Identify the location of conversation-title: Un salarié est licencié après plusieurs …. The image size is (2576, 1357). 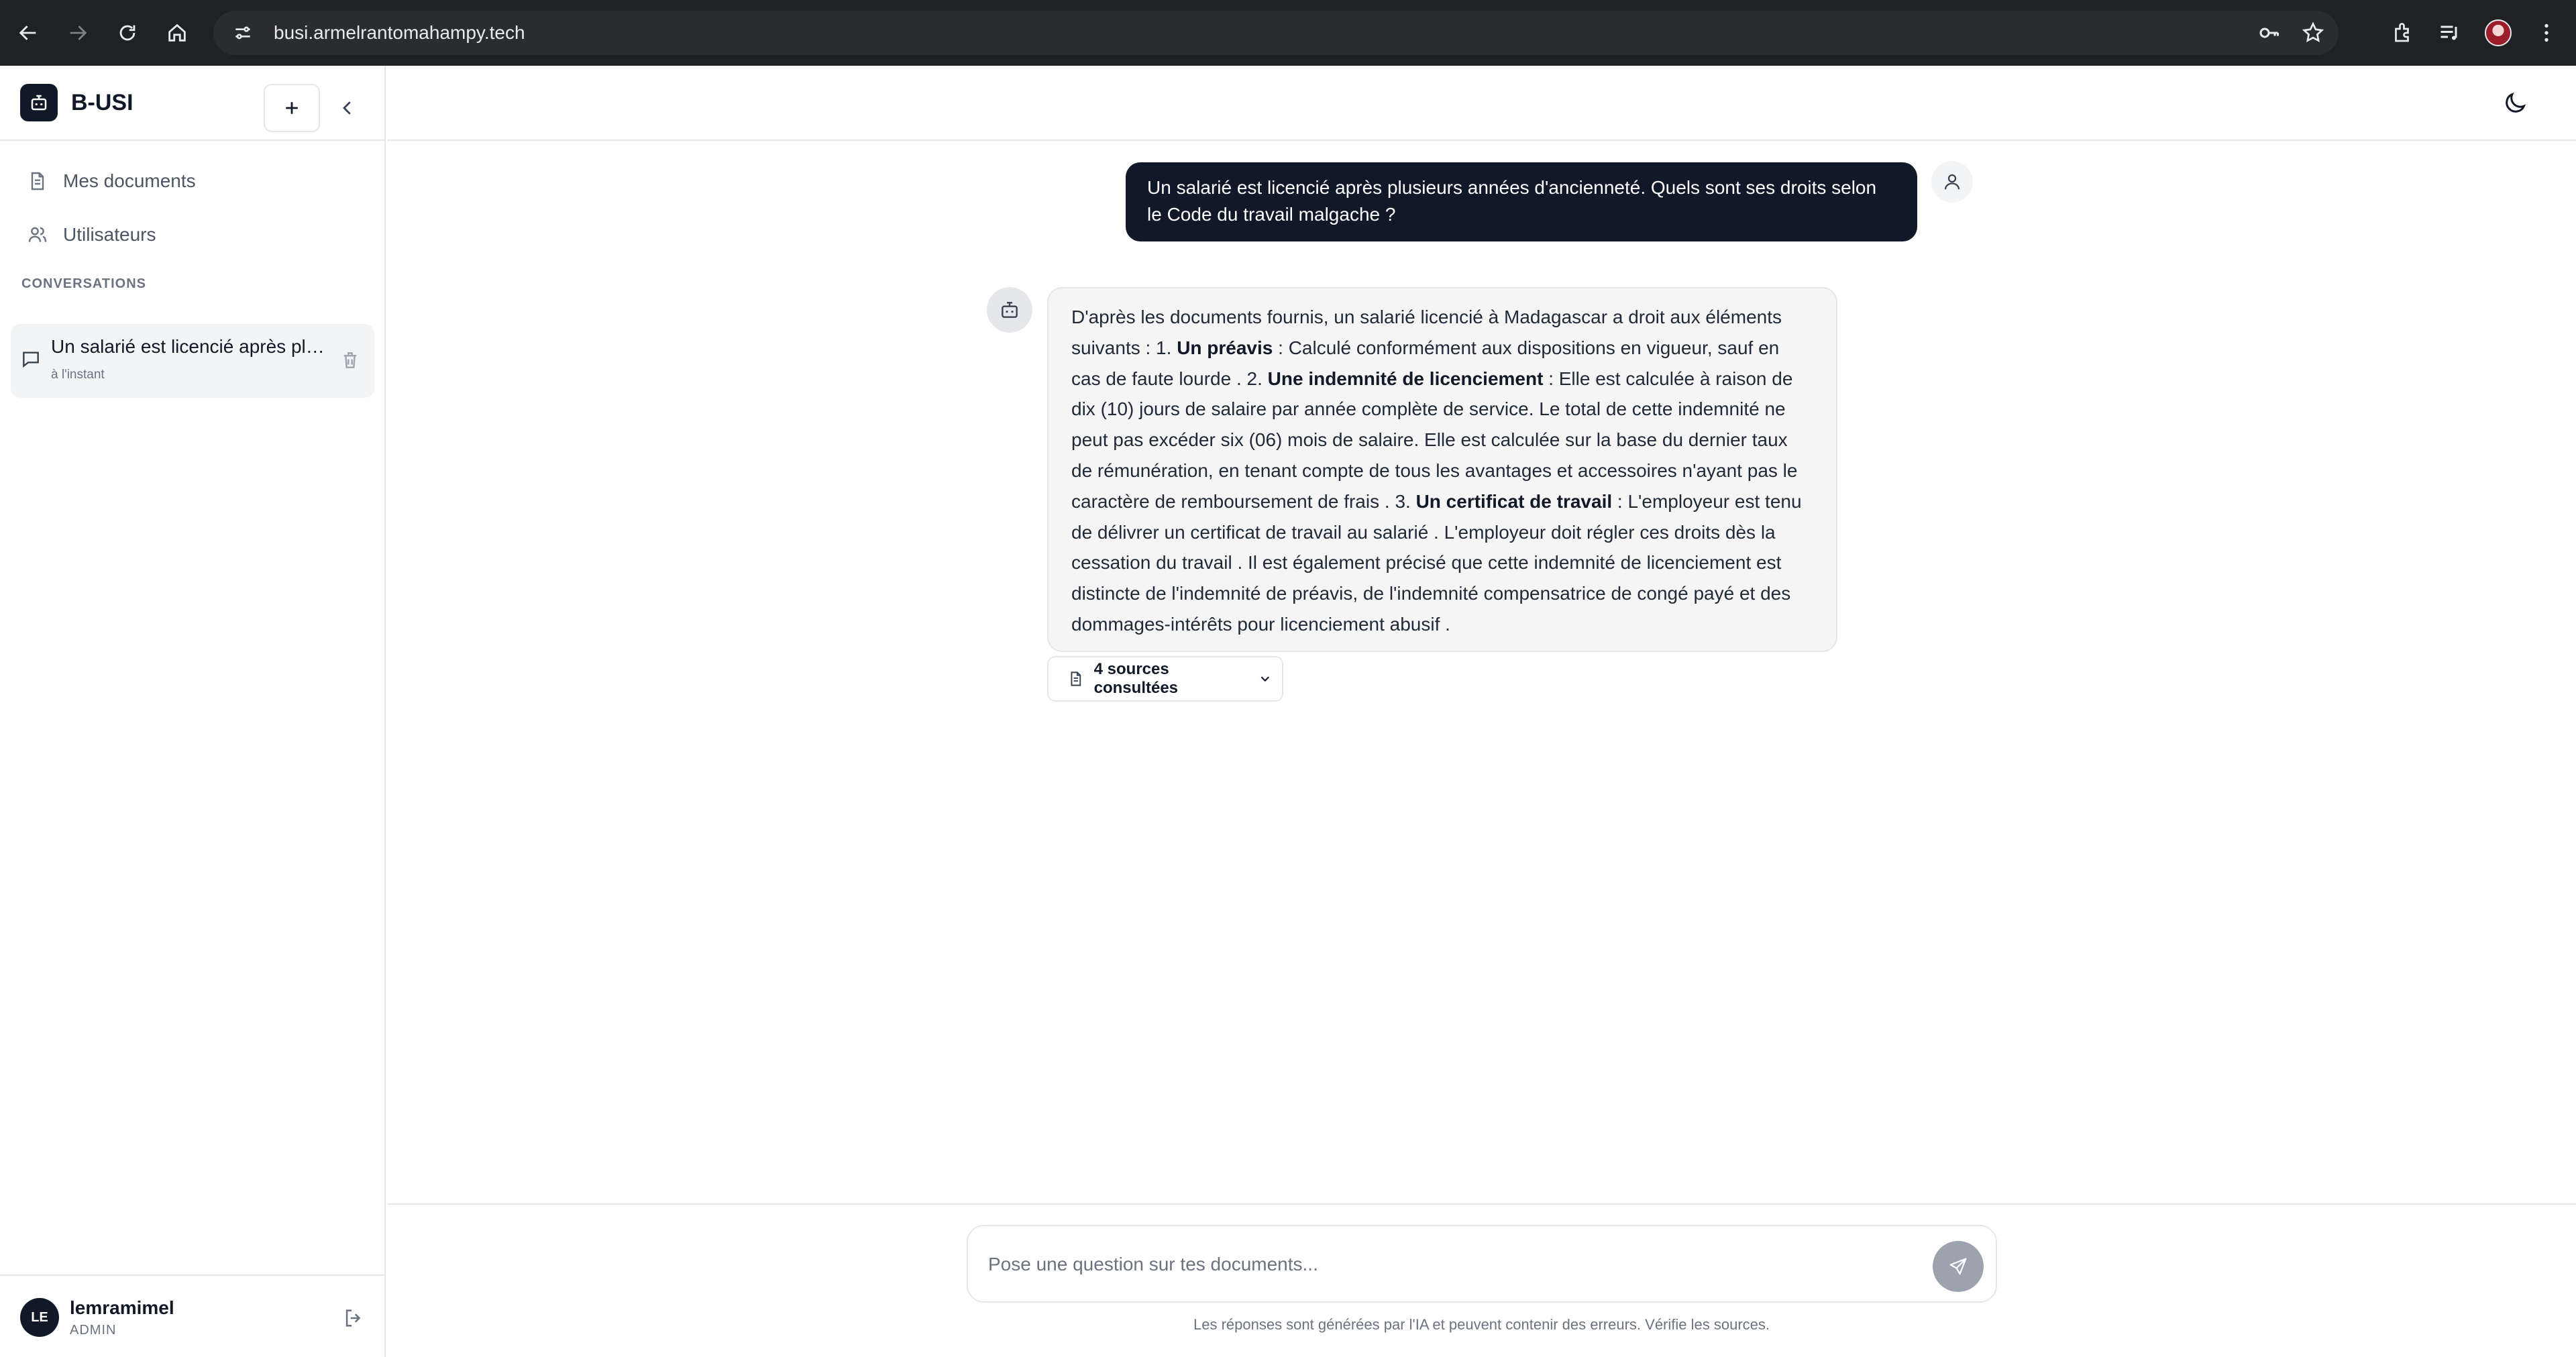
(192, 346).